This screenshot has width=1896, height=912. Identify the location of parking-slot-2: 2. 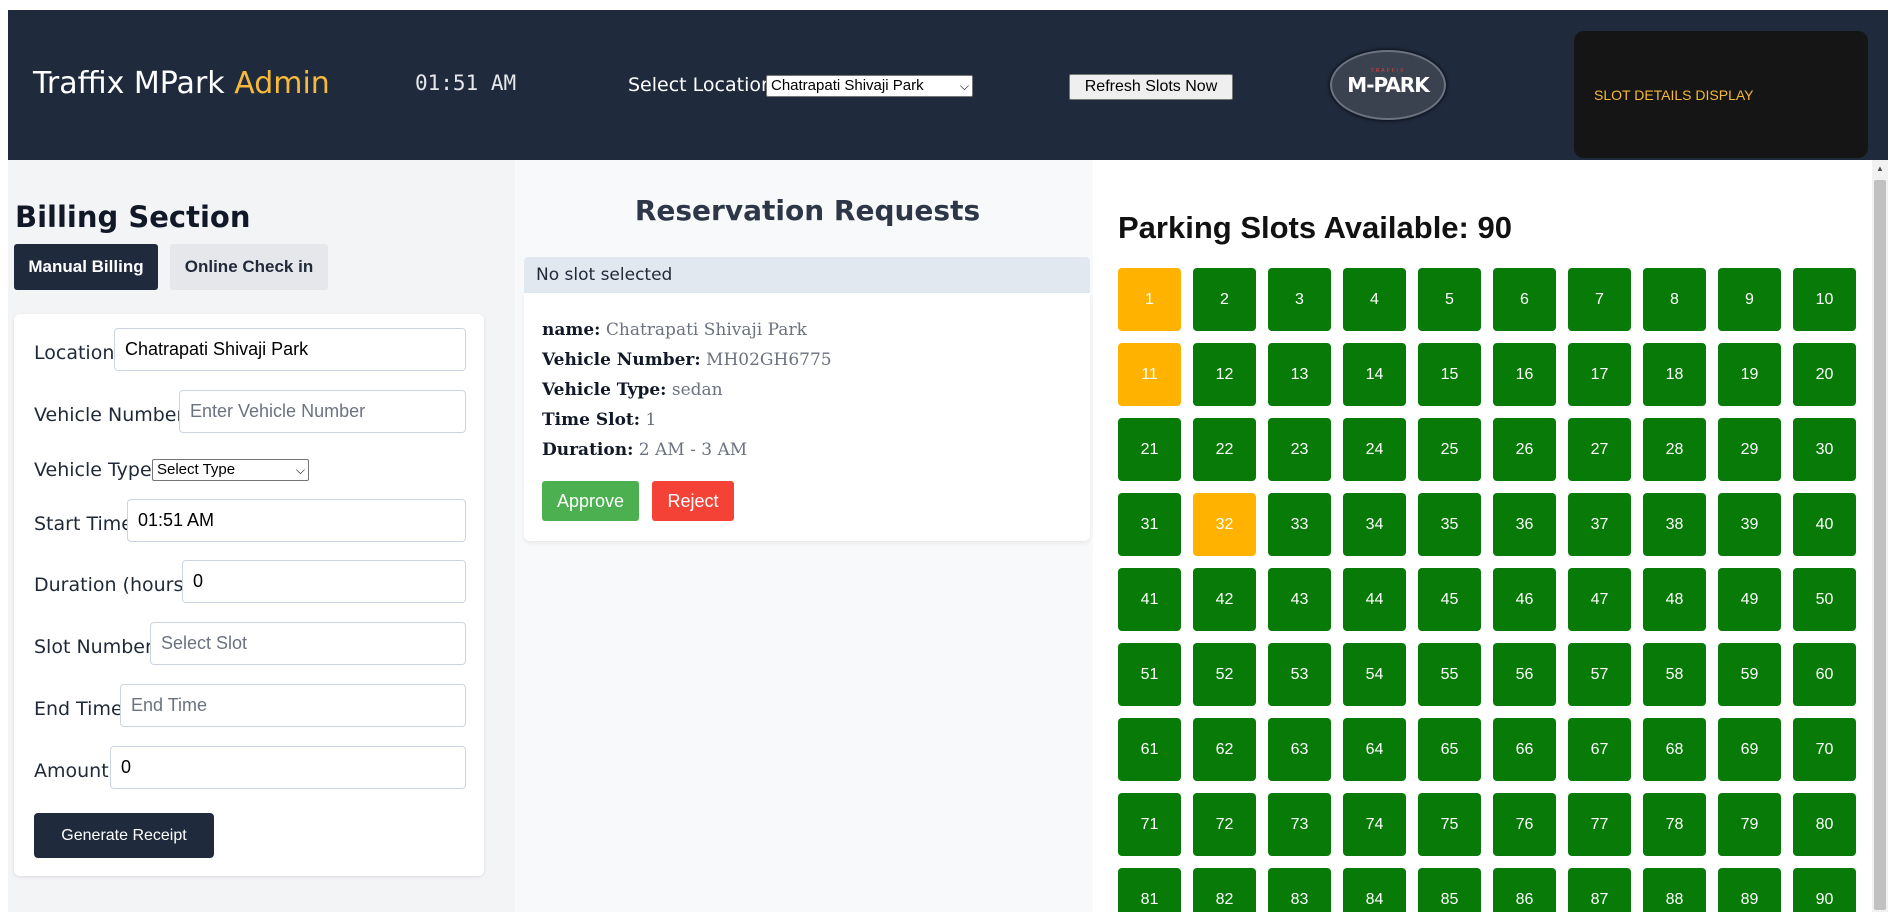
(1224, 299).